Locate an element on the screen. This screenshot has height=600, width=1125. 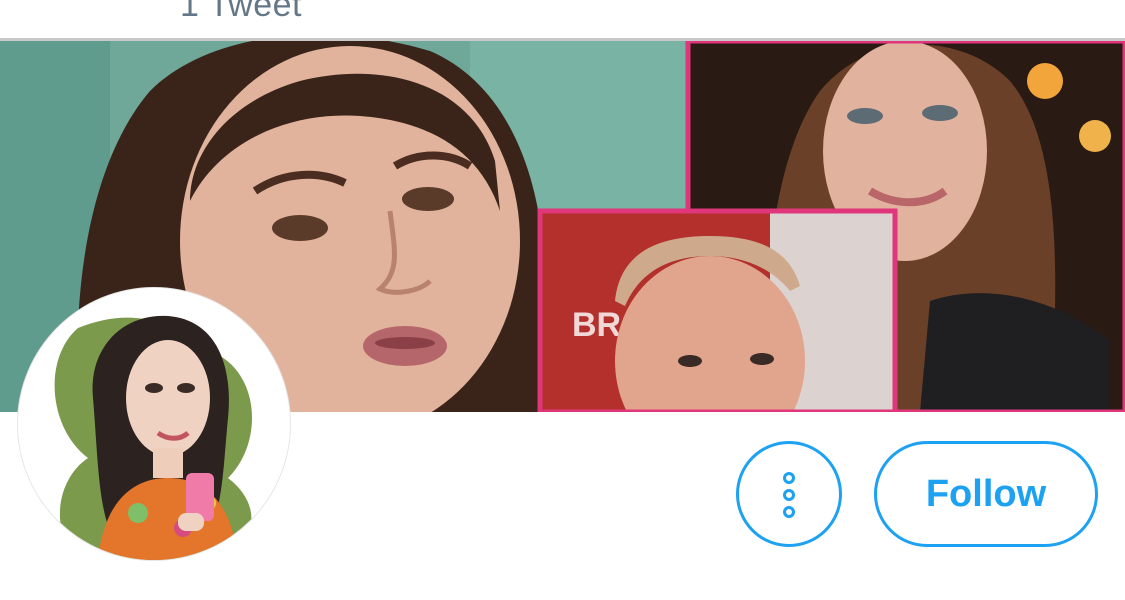
more-options-button is located at coordinates (789, 494).